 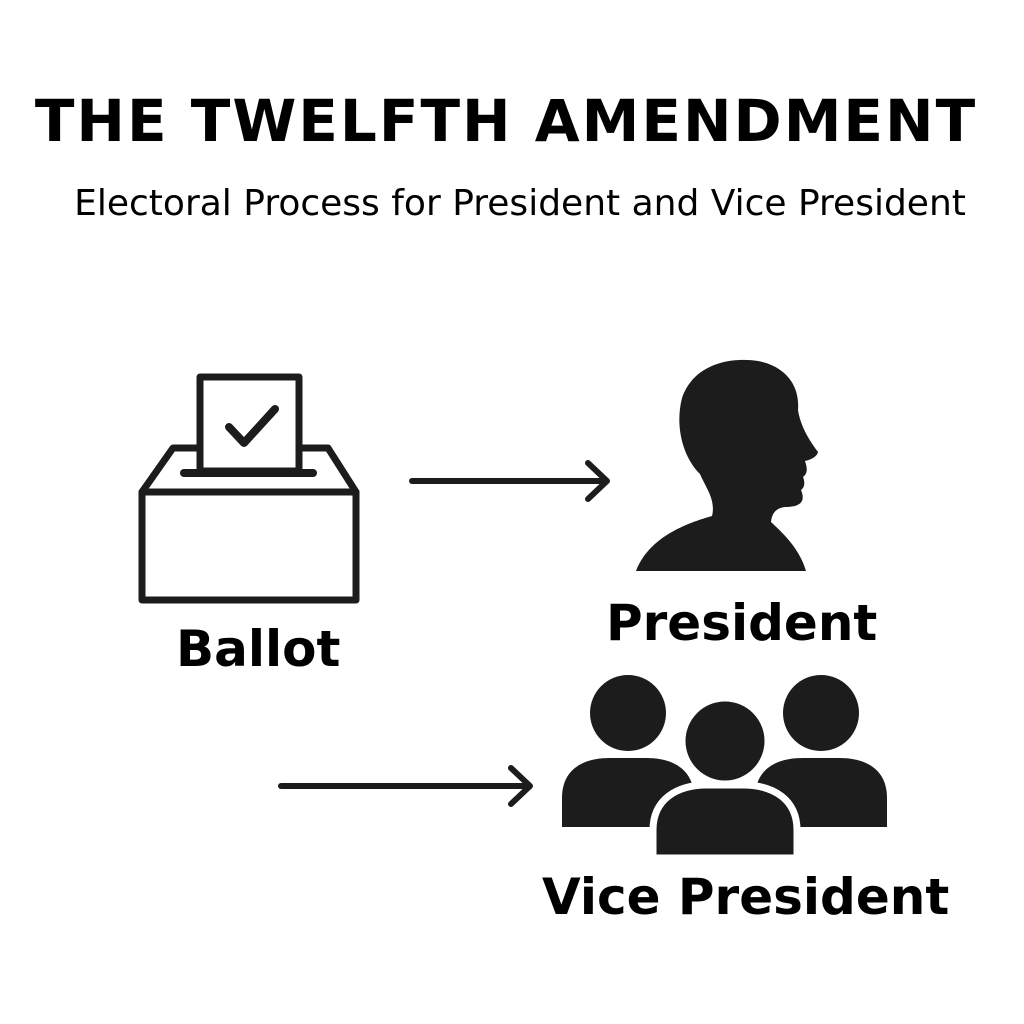 I want to click on ballot-box-icon, so click(x=249, y=488).